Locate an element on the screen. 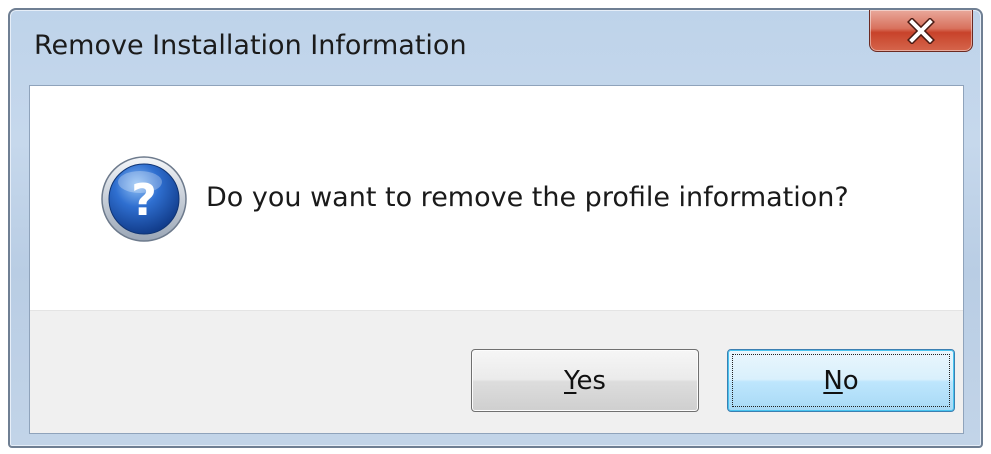 This screenshot has width=991, height=454. no-accelerator: N is located at coordinates (833, 380).